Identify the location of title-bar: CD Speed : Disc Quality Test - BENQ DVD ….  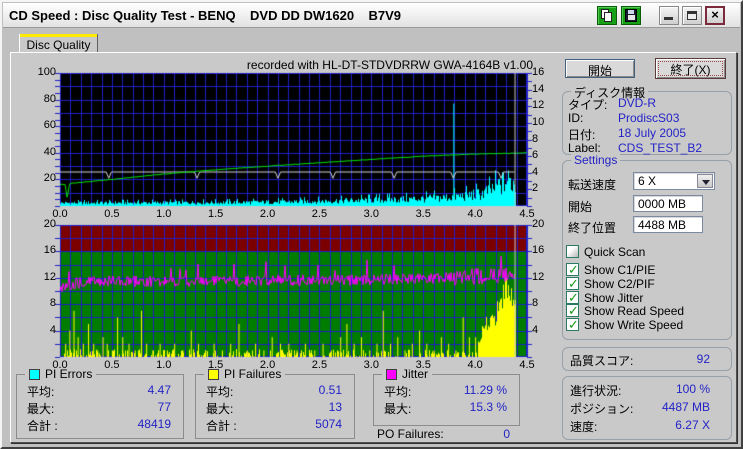
(371, 15).